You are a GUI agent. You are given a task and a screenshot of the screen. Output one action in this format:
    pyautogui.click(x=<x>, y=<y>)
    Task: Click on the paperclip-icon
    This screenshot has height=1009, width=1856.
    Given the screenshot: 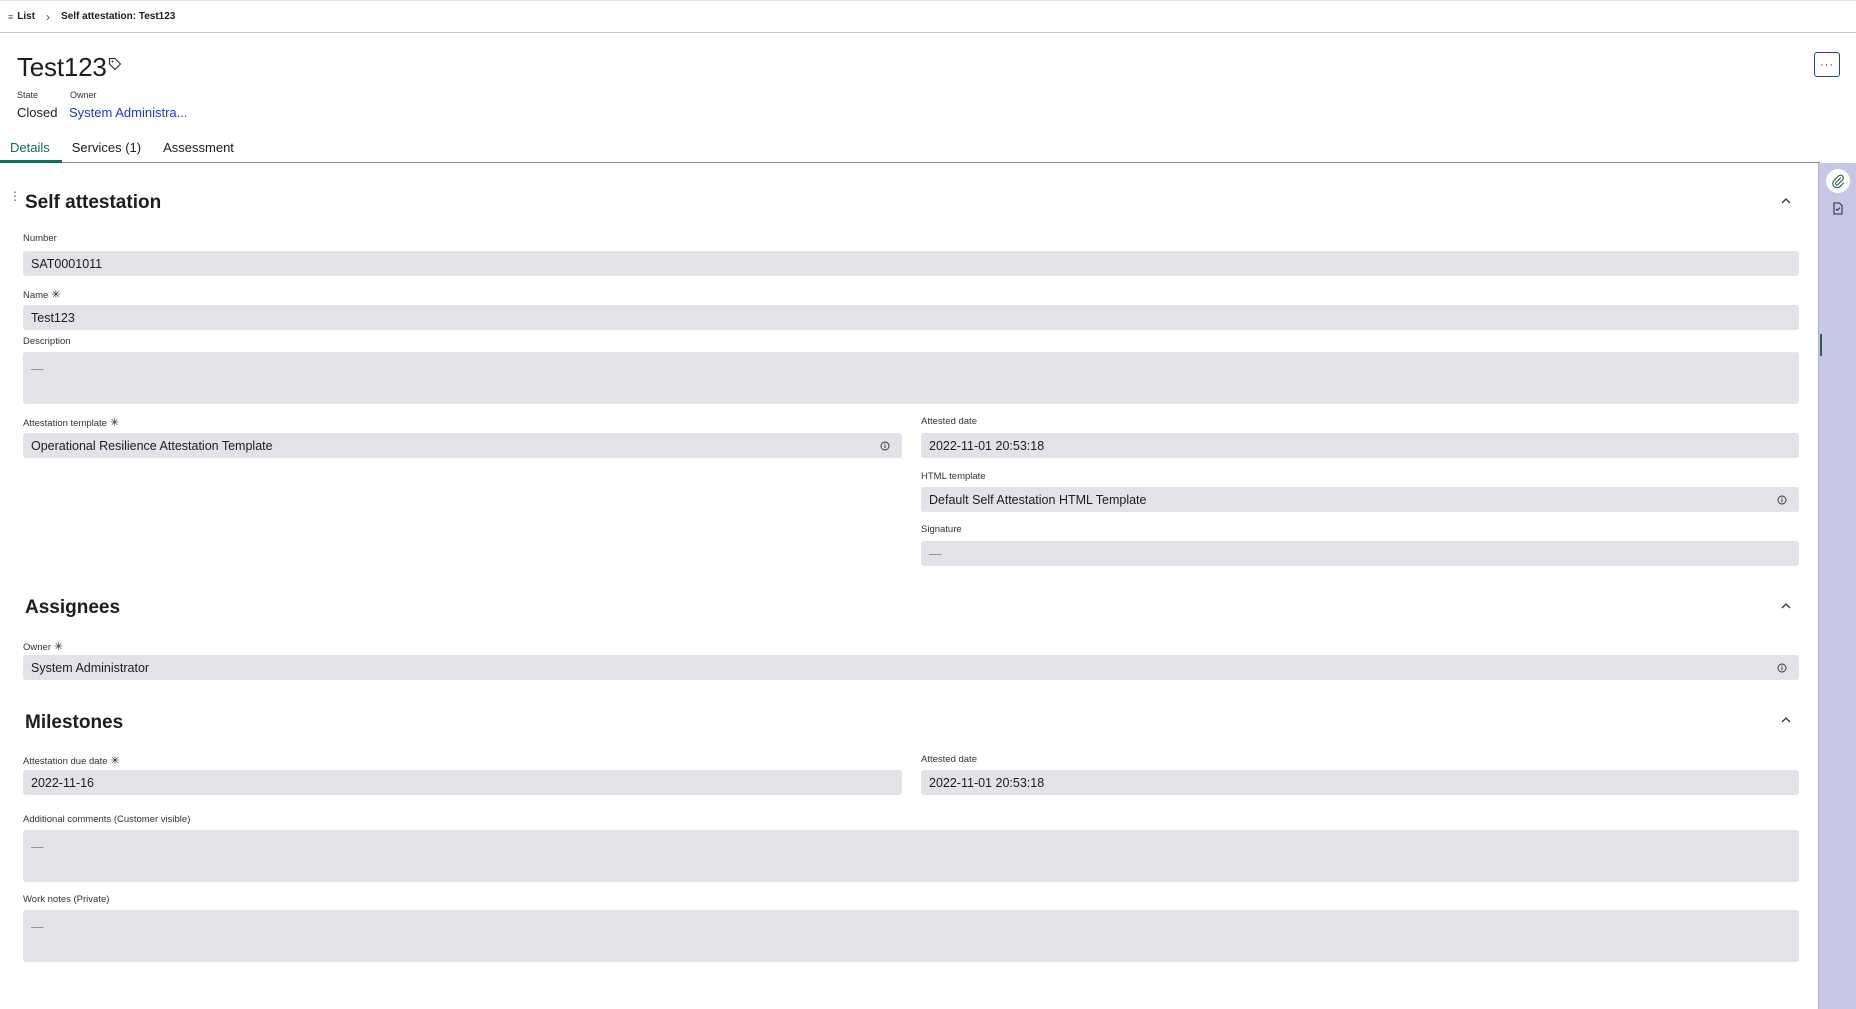 What is the action you would take?
    pyautogui.click(x=1838, y=181)
    